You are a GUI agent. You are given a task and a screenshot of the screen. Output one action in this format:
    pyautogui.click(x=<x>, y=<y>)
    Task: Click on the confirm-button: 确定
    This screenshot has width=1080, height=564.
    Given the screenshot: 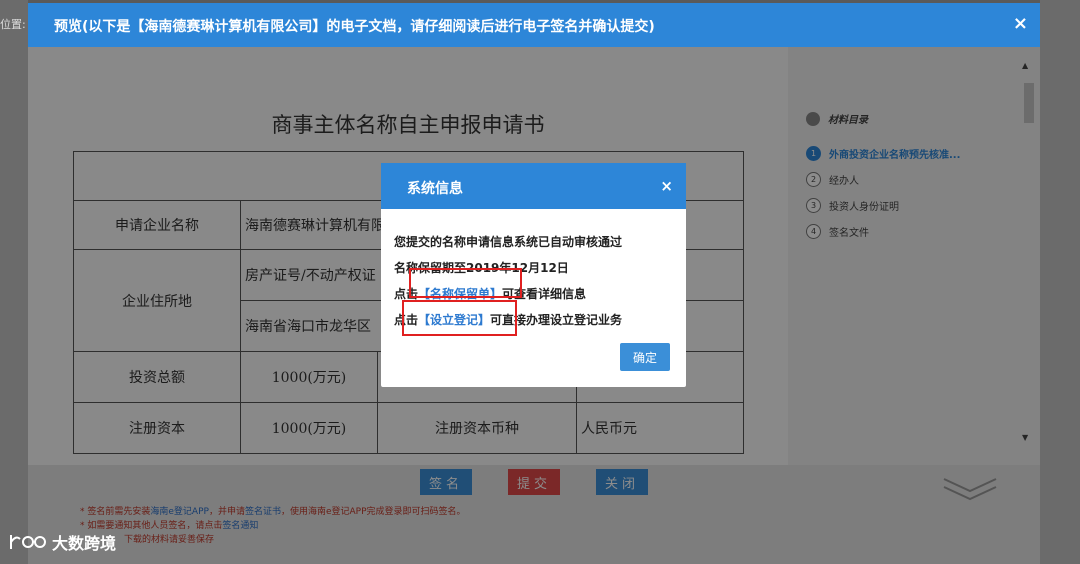 What is the action you would take?
    pyautogui.click(x=645, y=357)
    